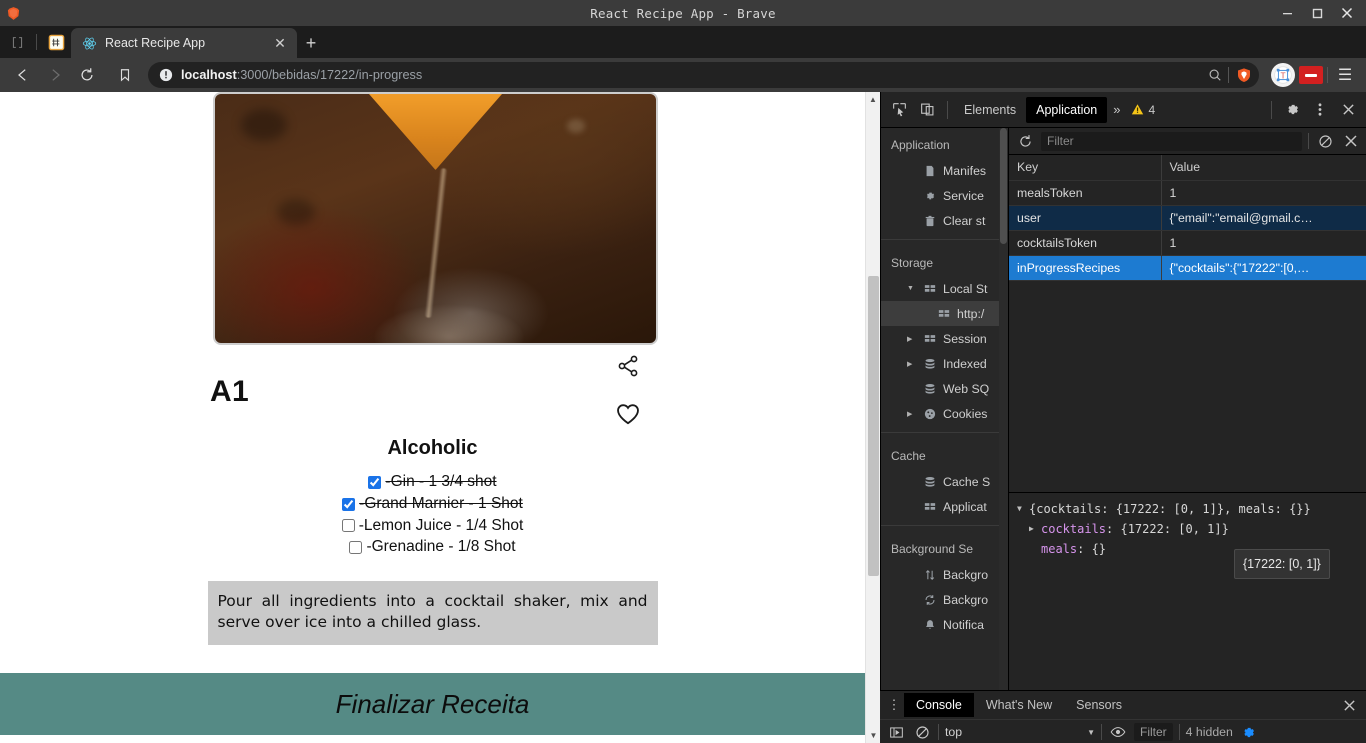 This screenshot has width=1366, height=743. What do you see at coordinates (944, 170) in the screenshot?
I see `sidebar-item-manifes: Manifes` at bounding box center [944, 170].